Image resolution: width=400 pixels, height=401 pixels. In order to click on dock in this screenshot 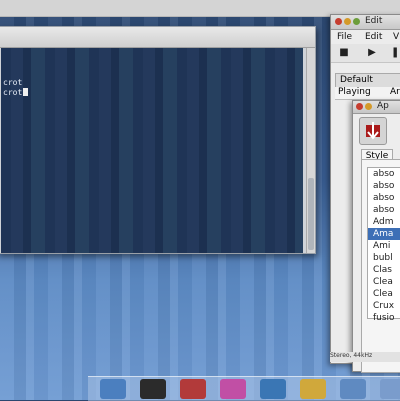, I will do `click(244, 388)`.